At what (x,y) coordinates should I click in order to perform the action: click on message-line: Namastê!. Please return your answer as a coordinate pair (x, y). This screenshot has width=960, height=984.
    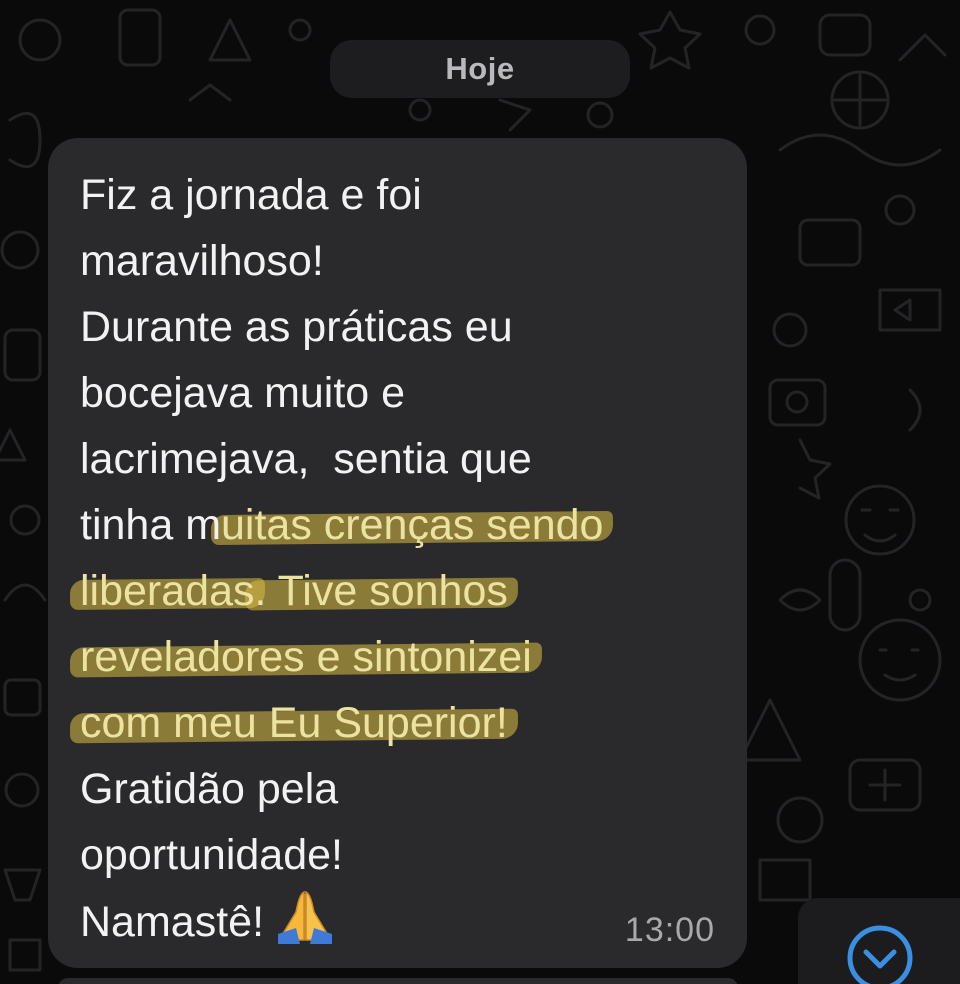
    Looking at the image, I should click on (341, 921).